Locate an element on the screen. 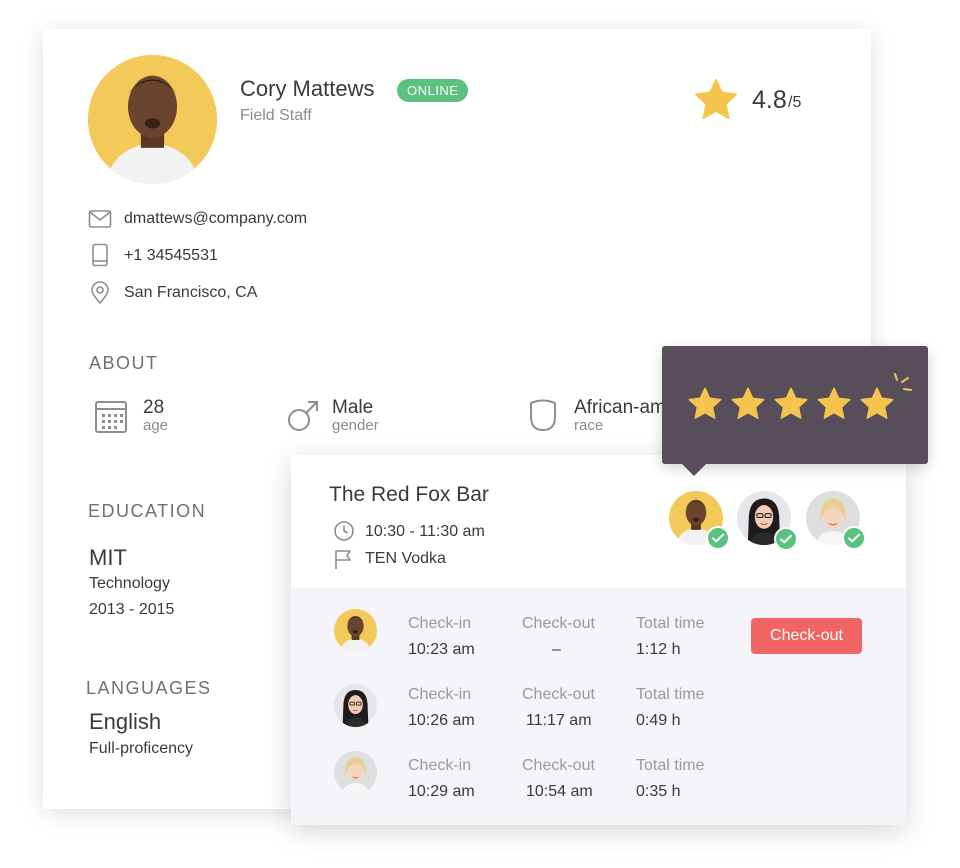  calendar-icon is located at coordinates (111, 417).